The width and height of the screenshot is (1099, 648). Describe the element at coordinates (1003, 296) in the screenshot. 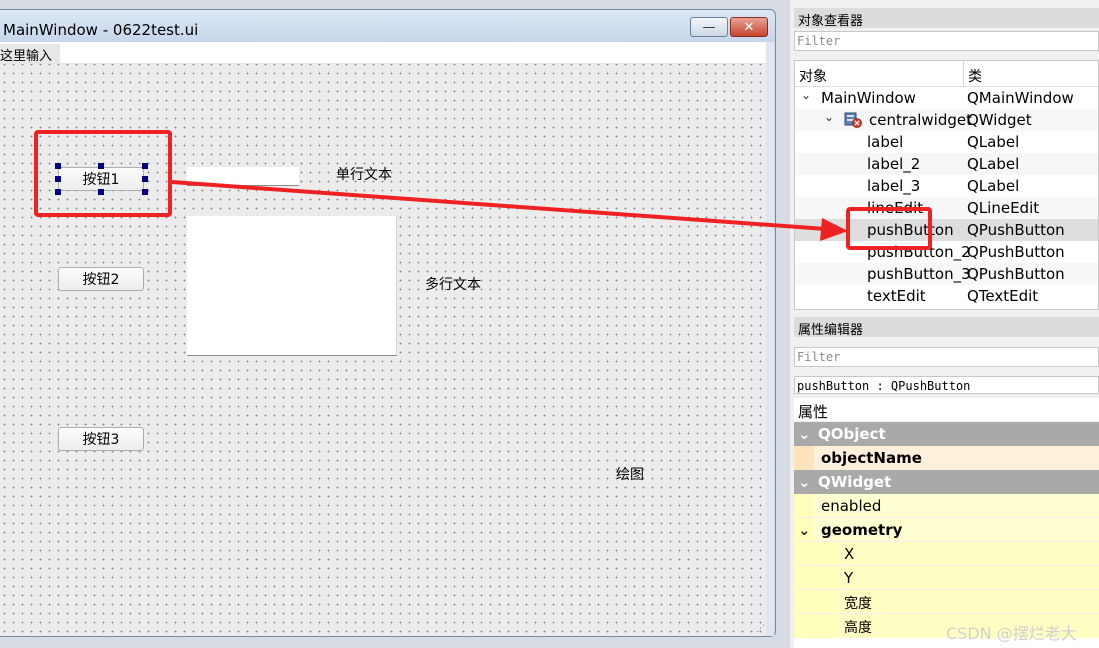

I see `tree-class: QTextEdit` at that location.